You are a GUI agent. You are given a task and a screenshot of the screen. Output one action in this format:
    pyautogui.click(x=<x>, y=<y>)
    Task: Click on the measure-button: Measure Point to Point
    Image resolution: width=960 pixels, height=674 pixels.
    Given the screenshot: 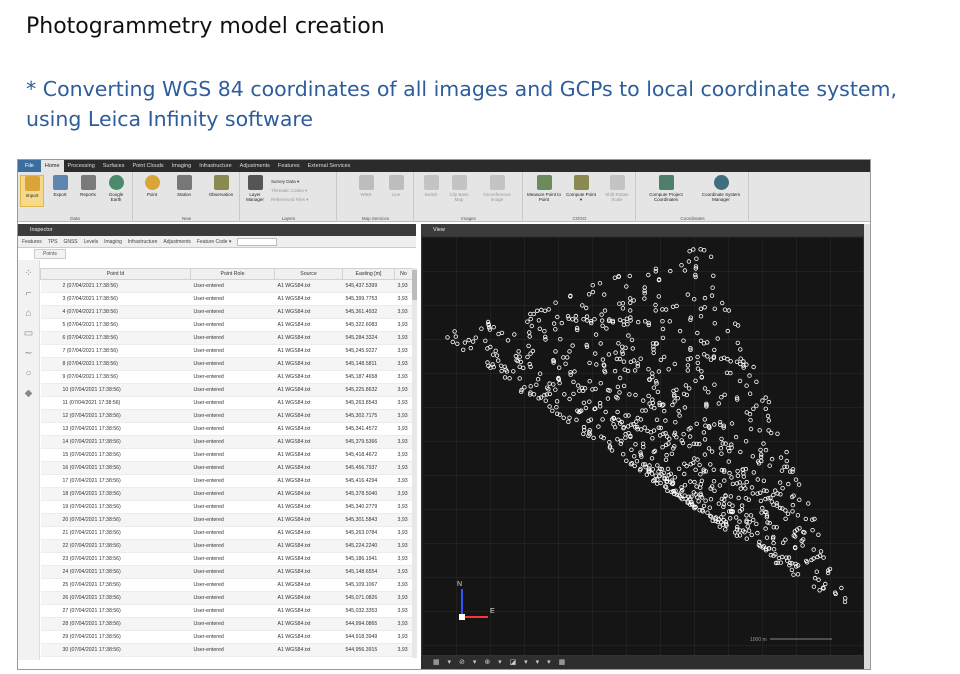 What is the action you would take?
    pyautogui.click(x=544, y=188)
    